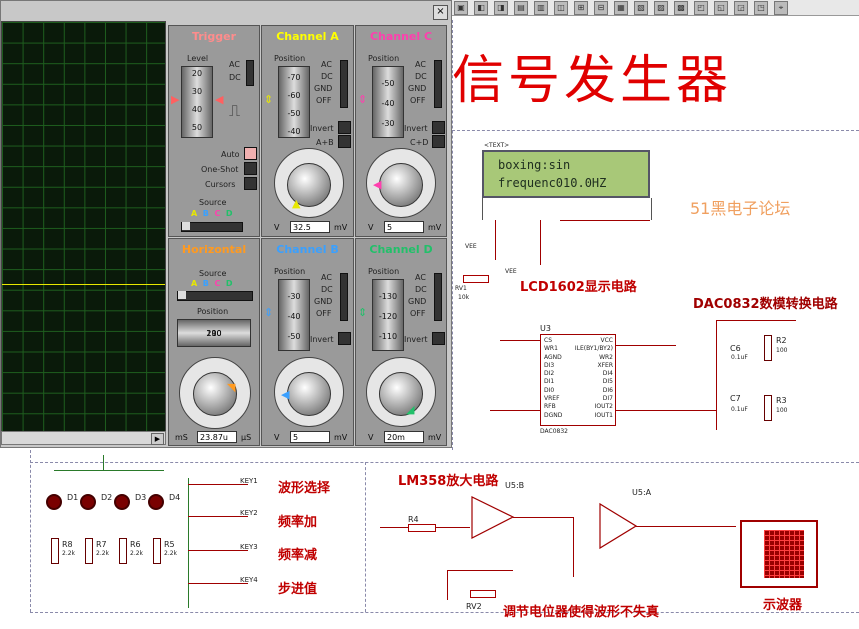 Image resolution: width=859 pixels, height=629 pixels. What do you see at coordinates (541, 7) in the screenshot?
I see `toolbar-icon: ▥` at bounding box center [541, 7].